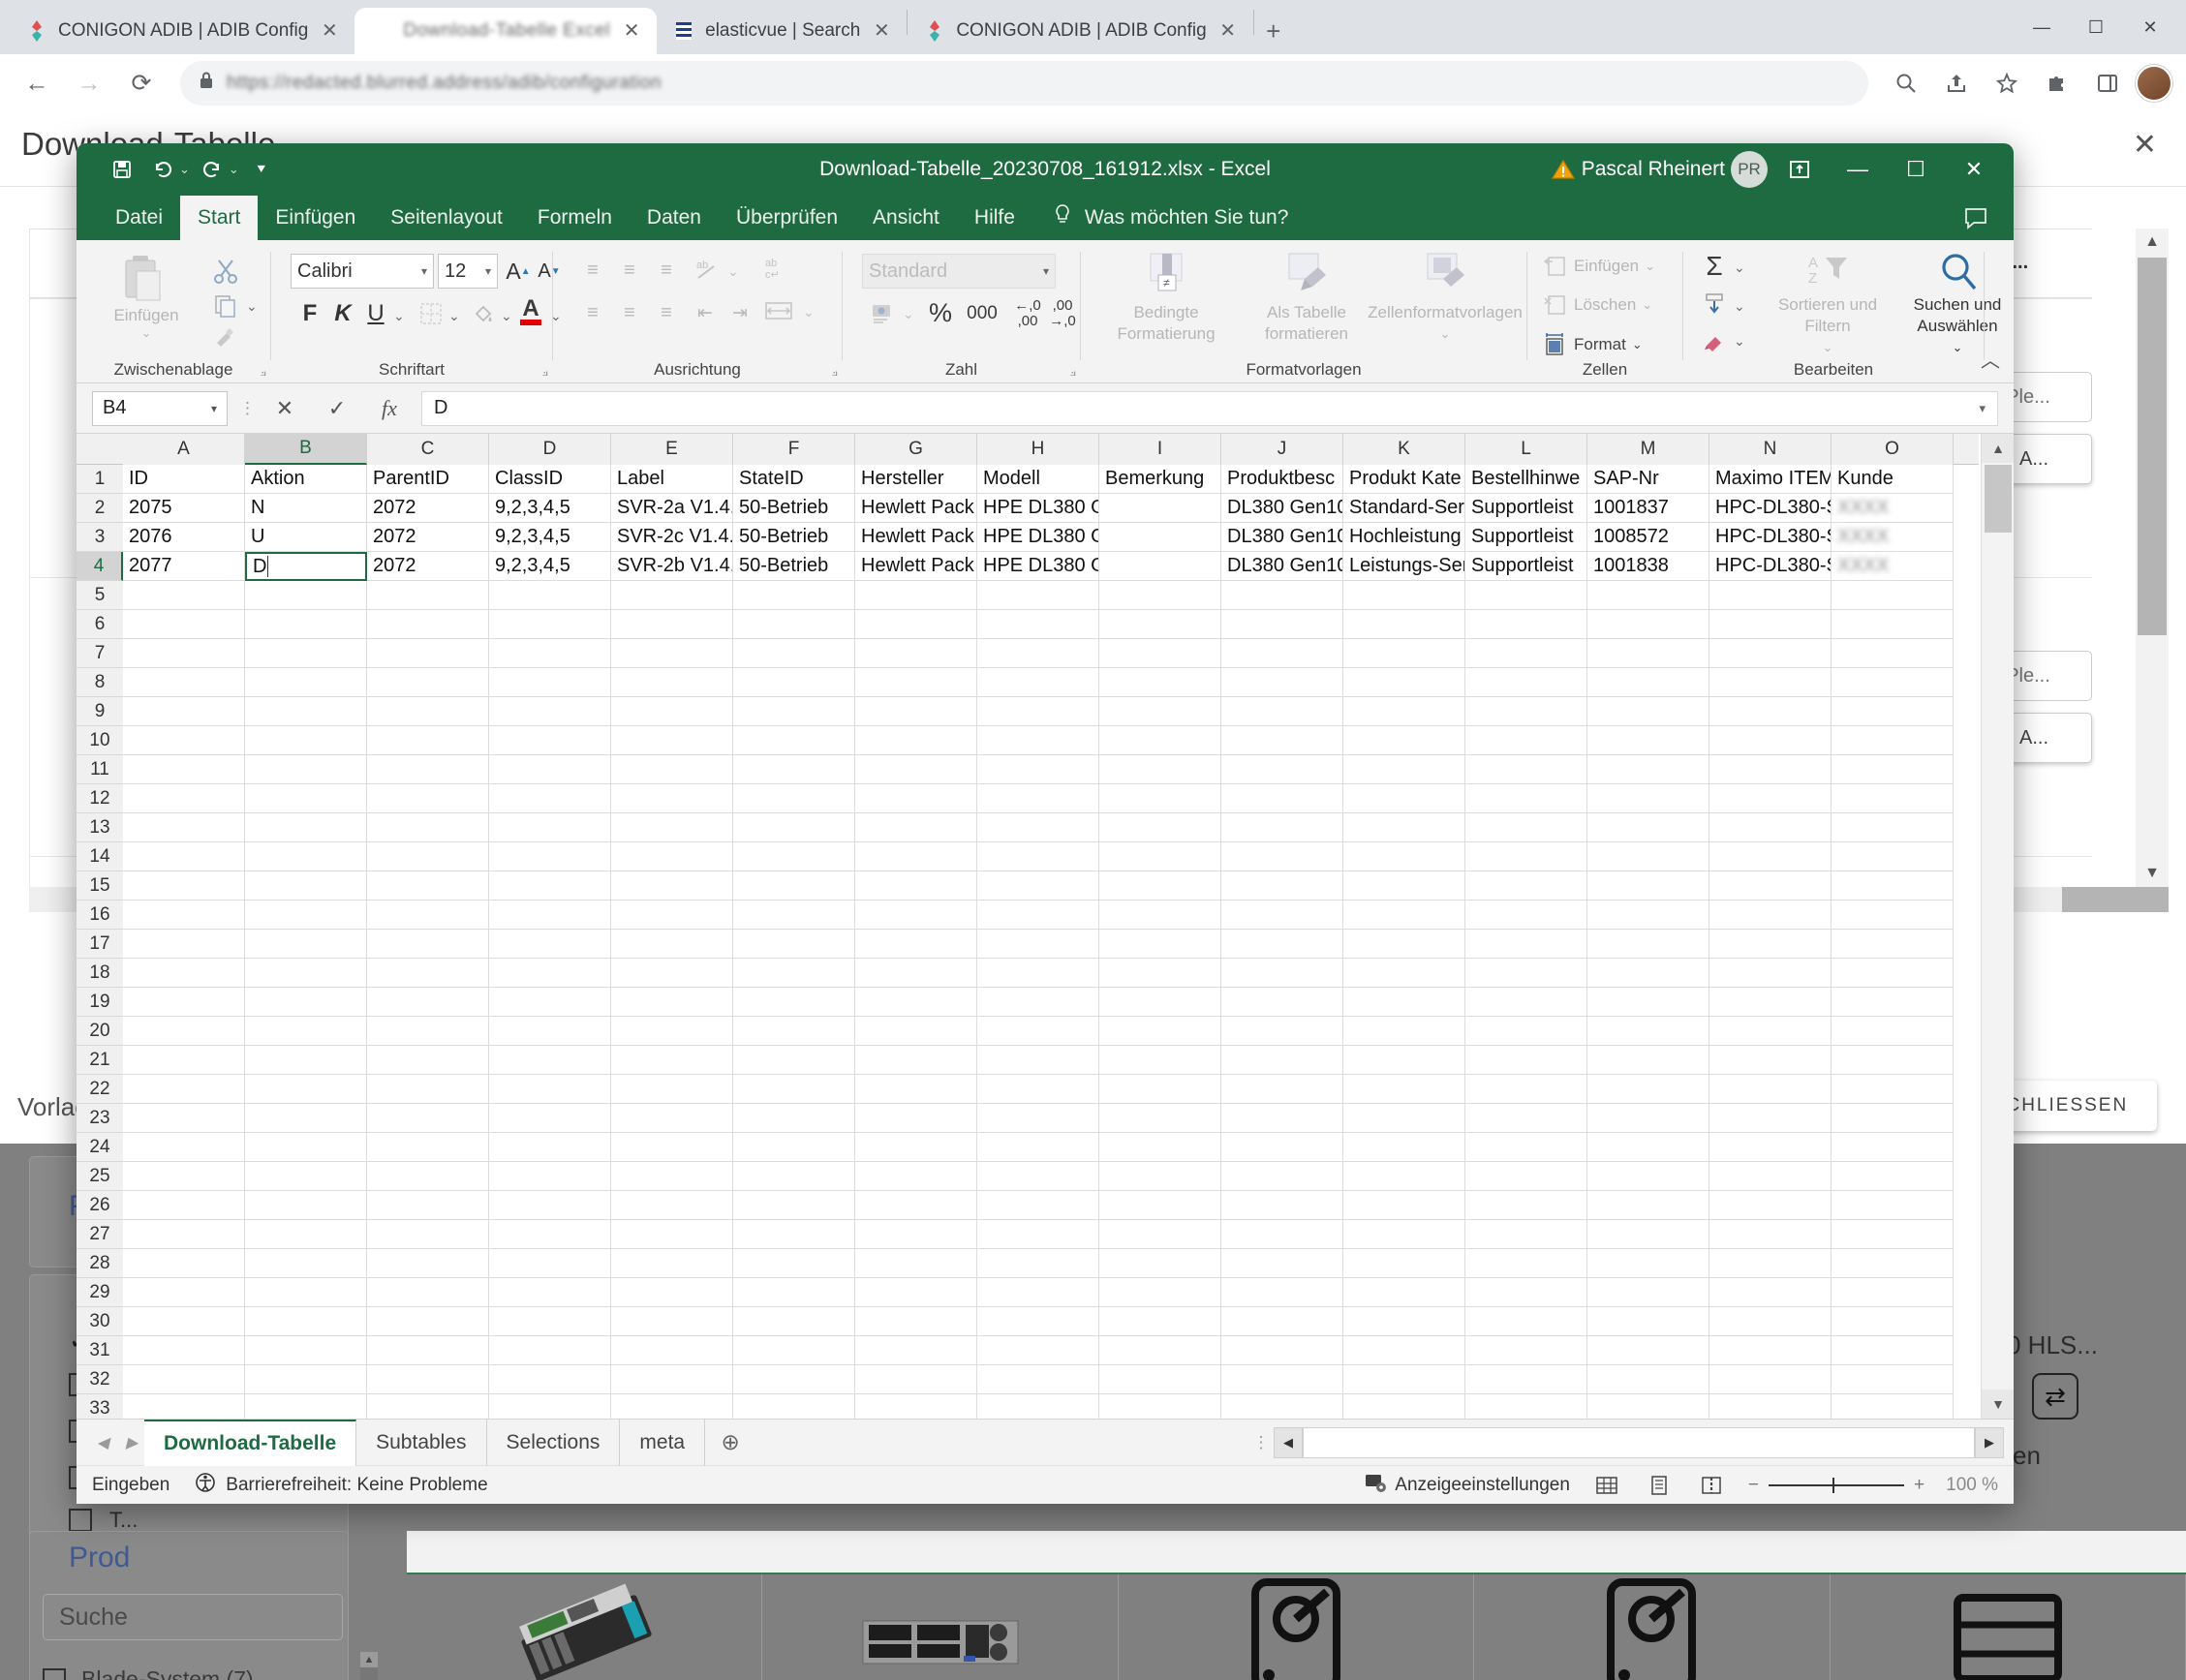 This screenshot has width=2186, height=1680. I want to click on cell-M21, so click(1648, 1060).